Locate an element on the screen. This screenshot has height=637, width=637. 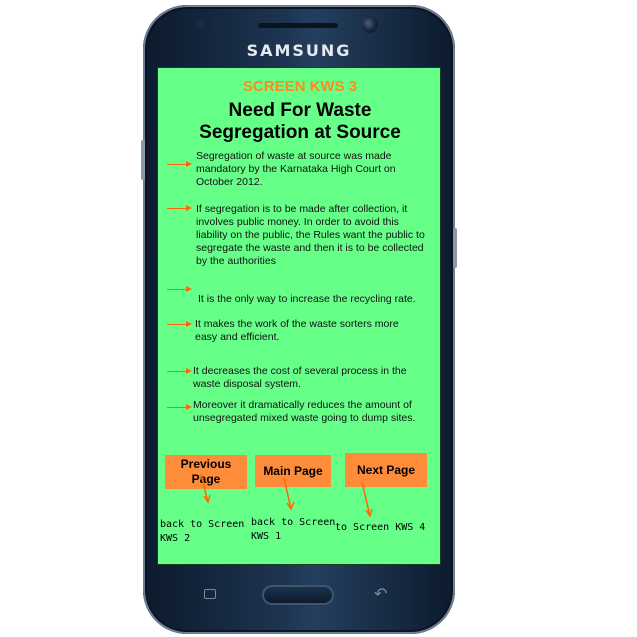
brand-logo: SAMSUNG is located at coordinates (299, 50).